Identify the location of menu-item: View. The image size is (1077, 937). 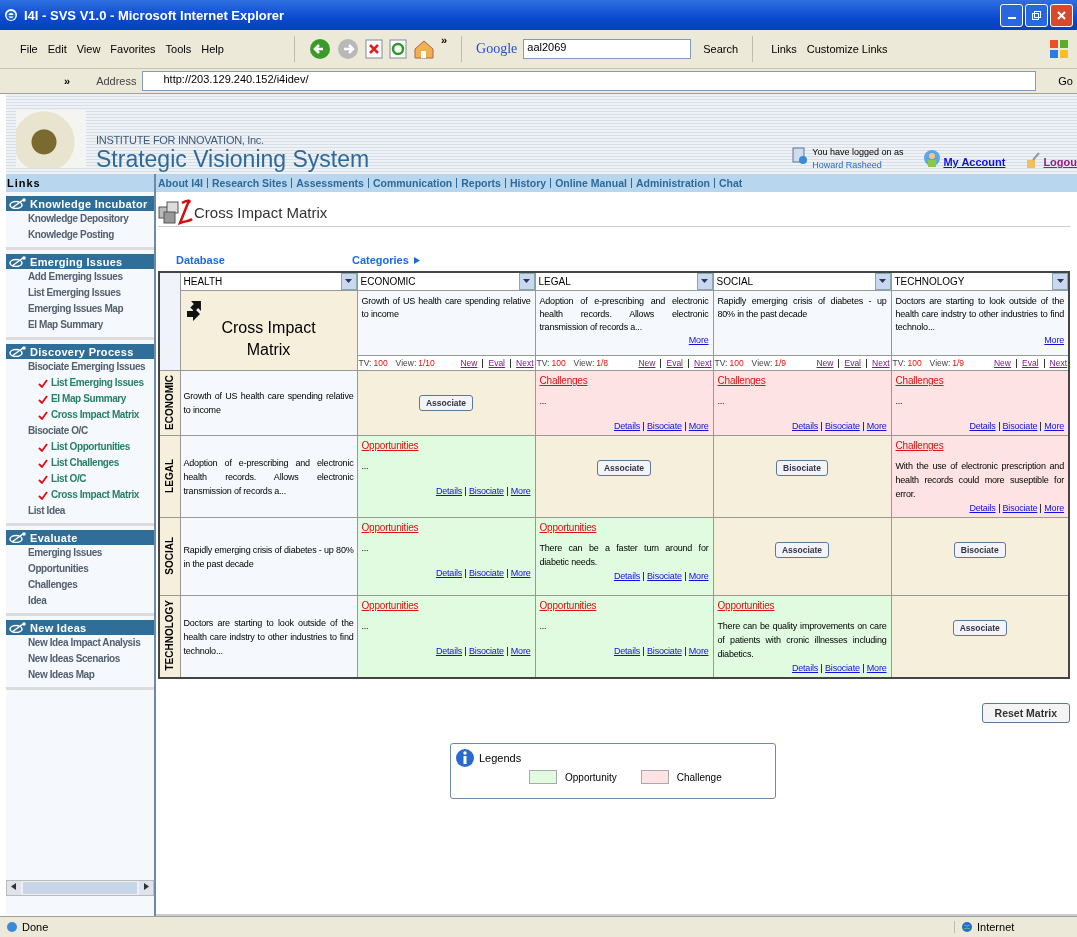
(88, 49).